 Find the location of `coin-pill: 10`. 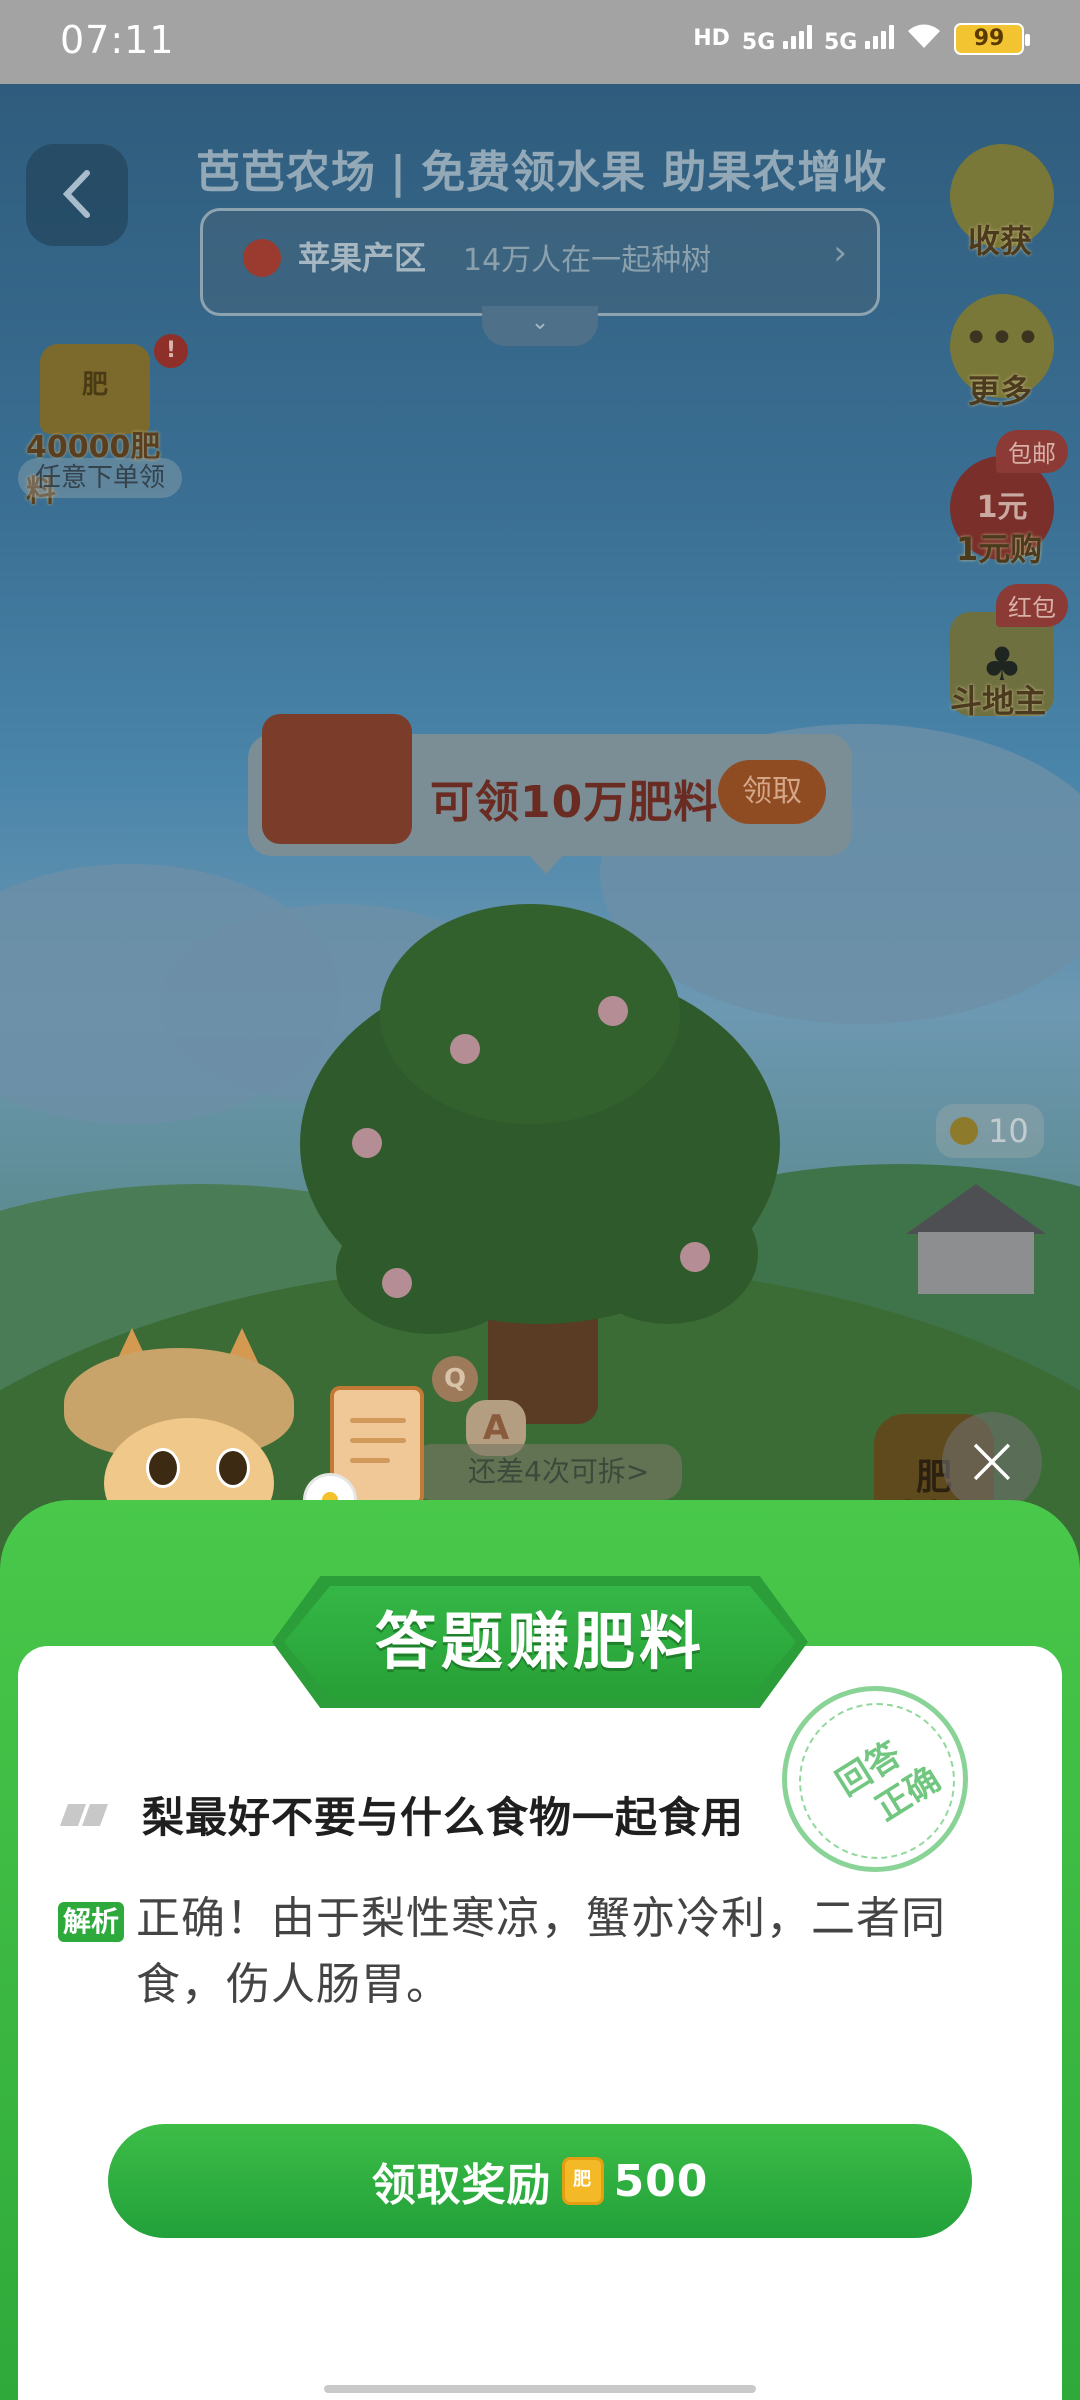

coin-pill: 10 is located at coordinates (990, 1131).